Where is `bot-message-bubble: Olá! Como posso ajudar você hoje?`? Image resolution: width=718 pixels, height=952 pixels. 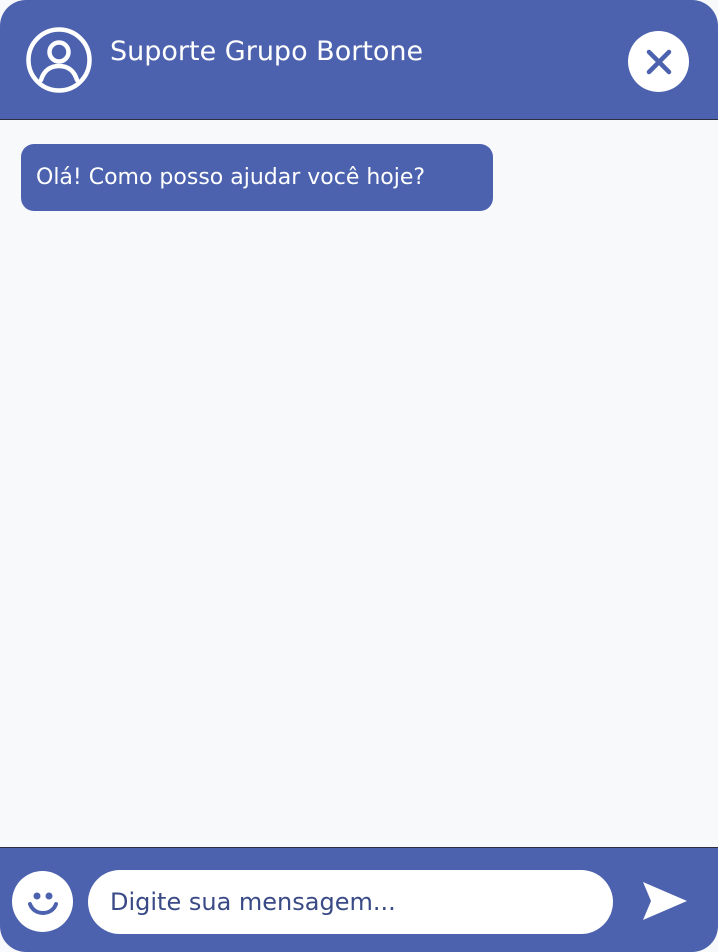 bot-message-bubble: Olá! Como posso ajudar você hoje? is located at coordinates (257, 177).